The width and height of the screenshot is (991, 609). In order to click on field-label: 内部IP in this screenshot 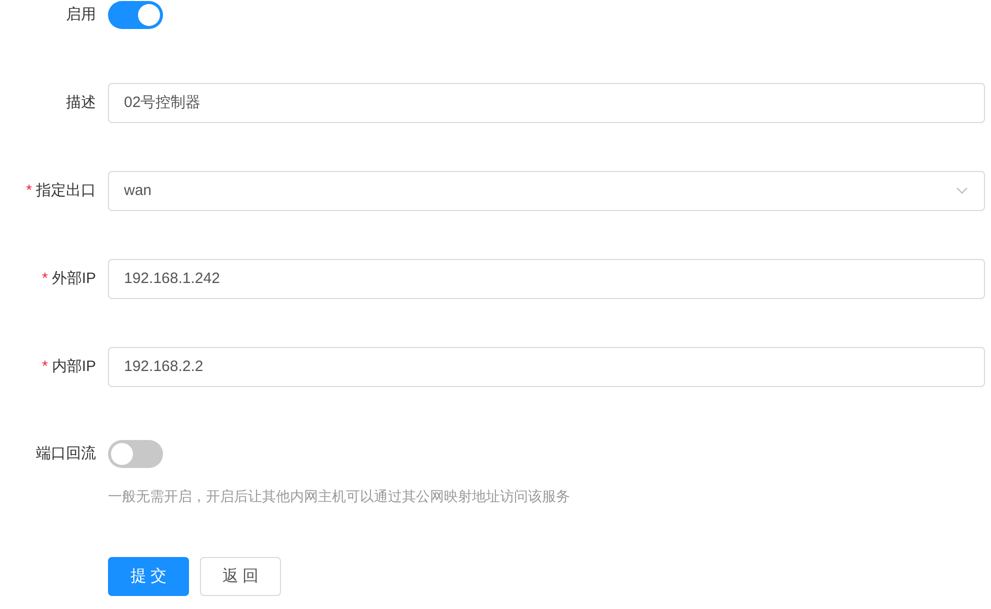, I will do `click(74, 366)`.